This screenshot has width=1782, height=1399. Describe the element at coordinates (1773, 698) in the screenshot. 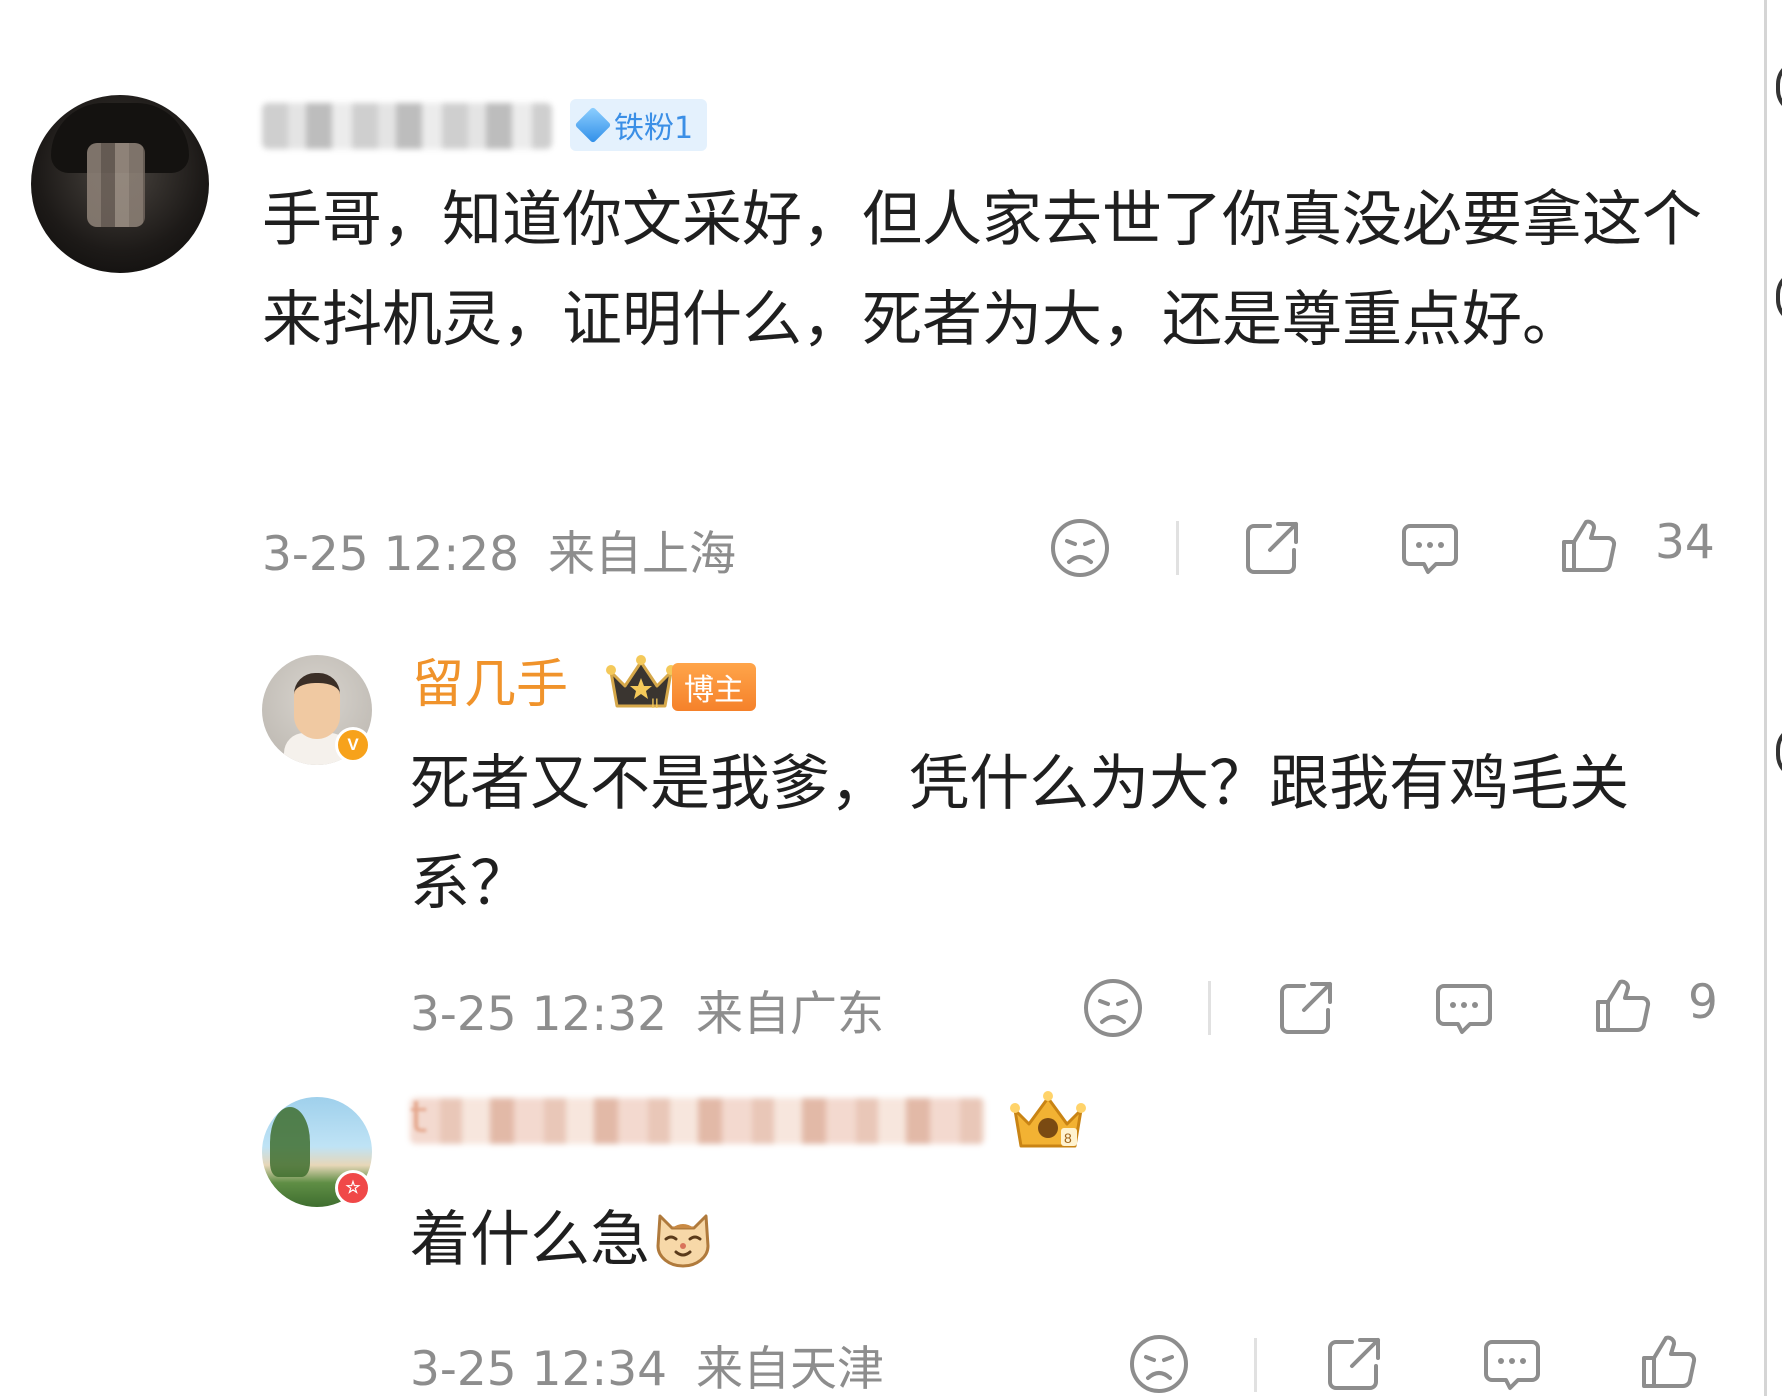

I see `adjacent-panel-edge` at that location.